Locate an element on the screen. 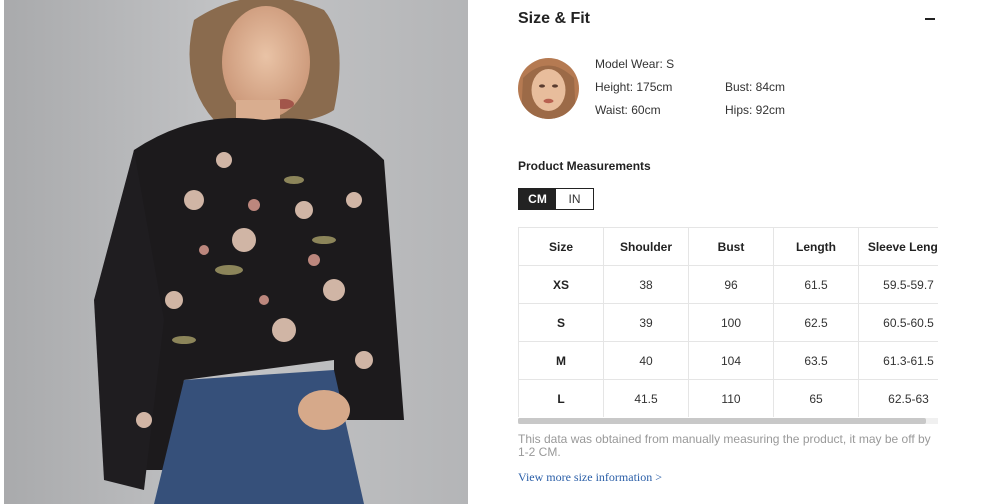 The height and width of the screenshot is (504, 1005). header-shoulder: Shoulder is located at coordinates (646, 246).